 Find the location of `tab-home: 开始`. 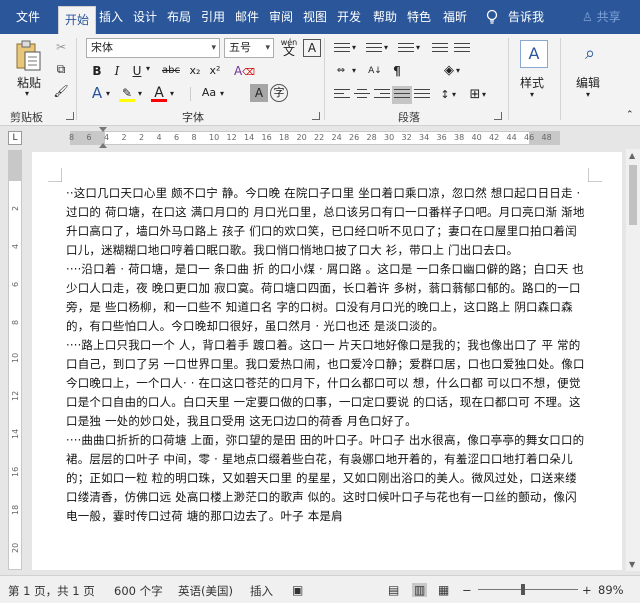

tab-home: 开始 is located at coordinates (77, 20).